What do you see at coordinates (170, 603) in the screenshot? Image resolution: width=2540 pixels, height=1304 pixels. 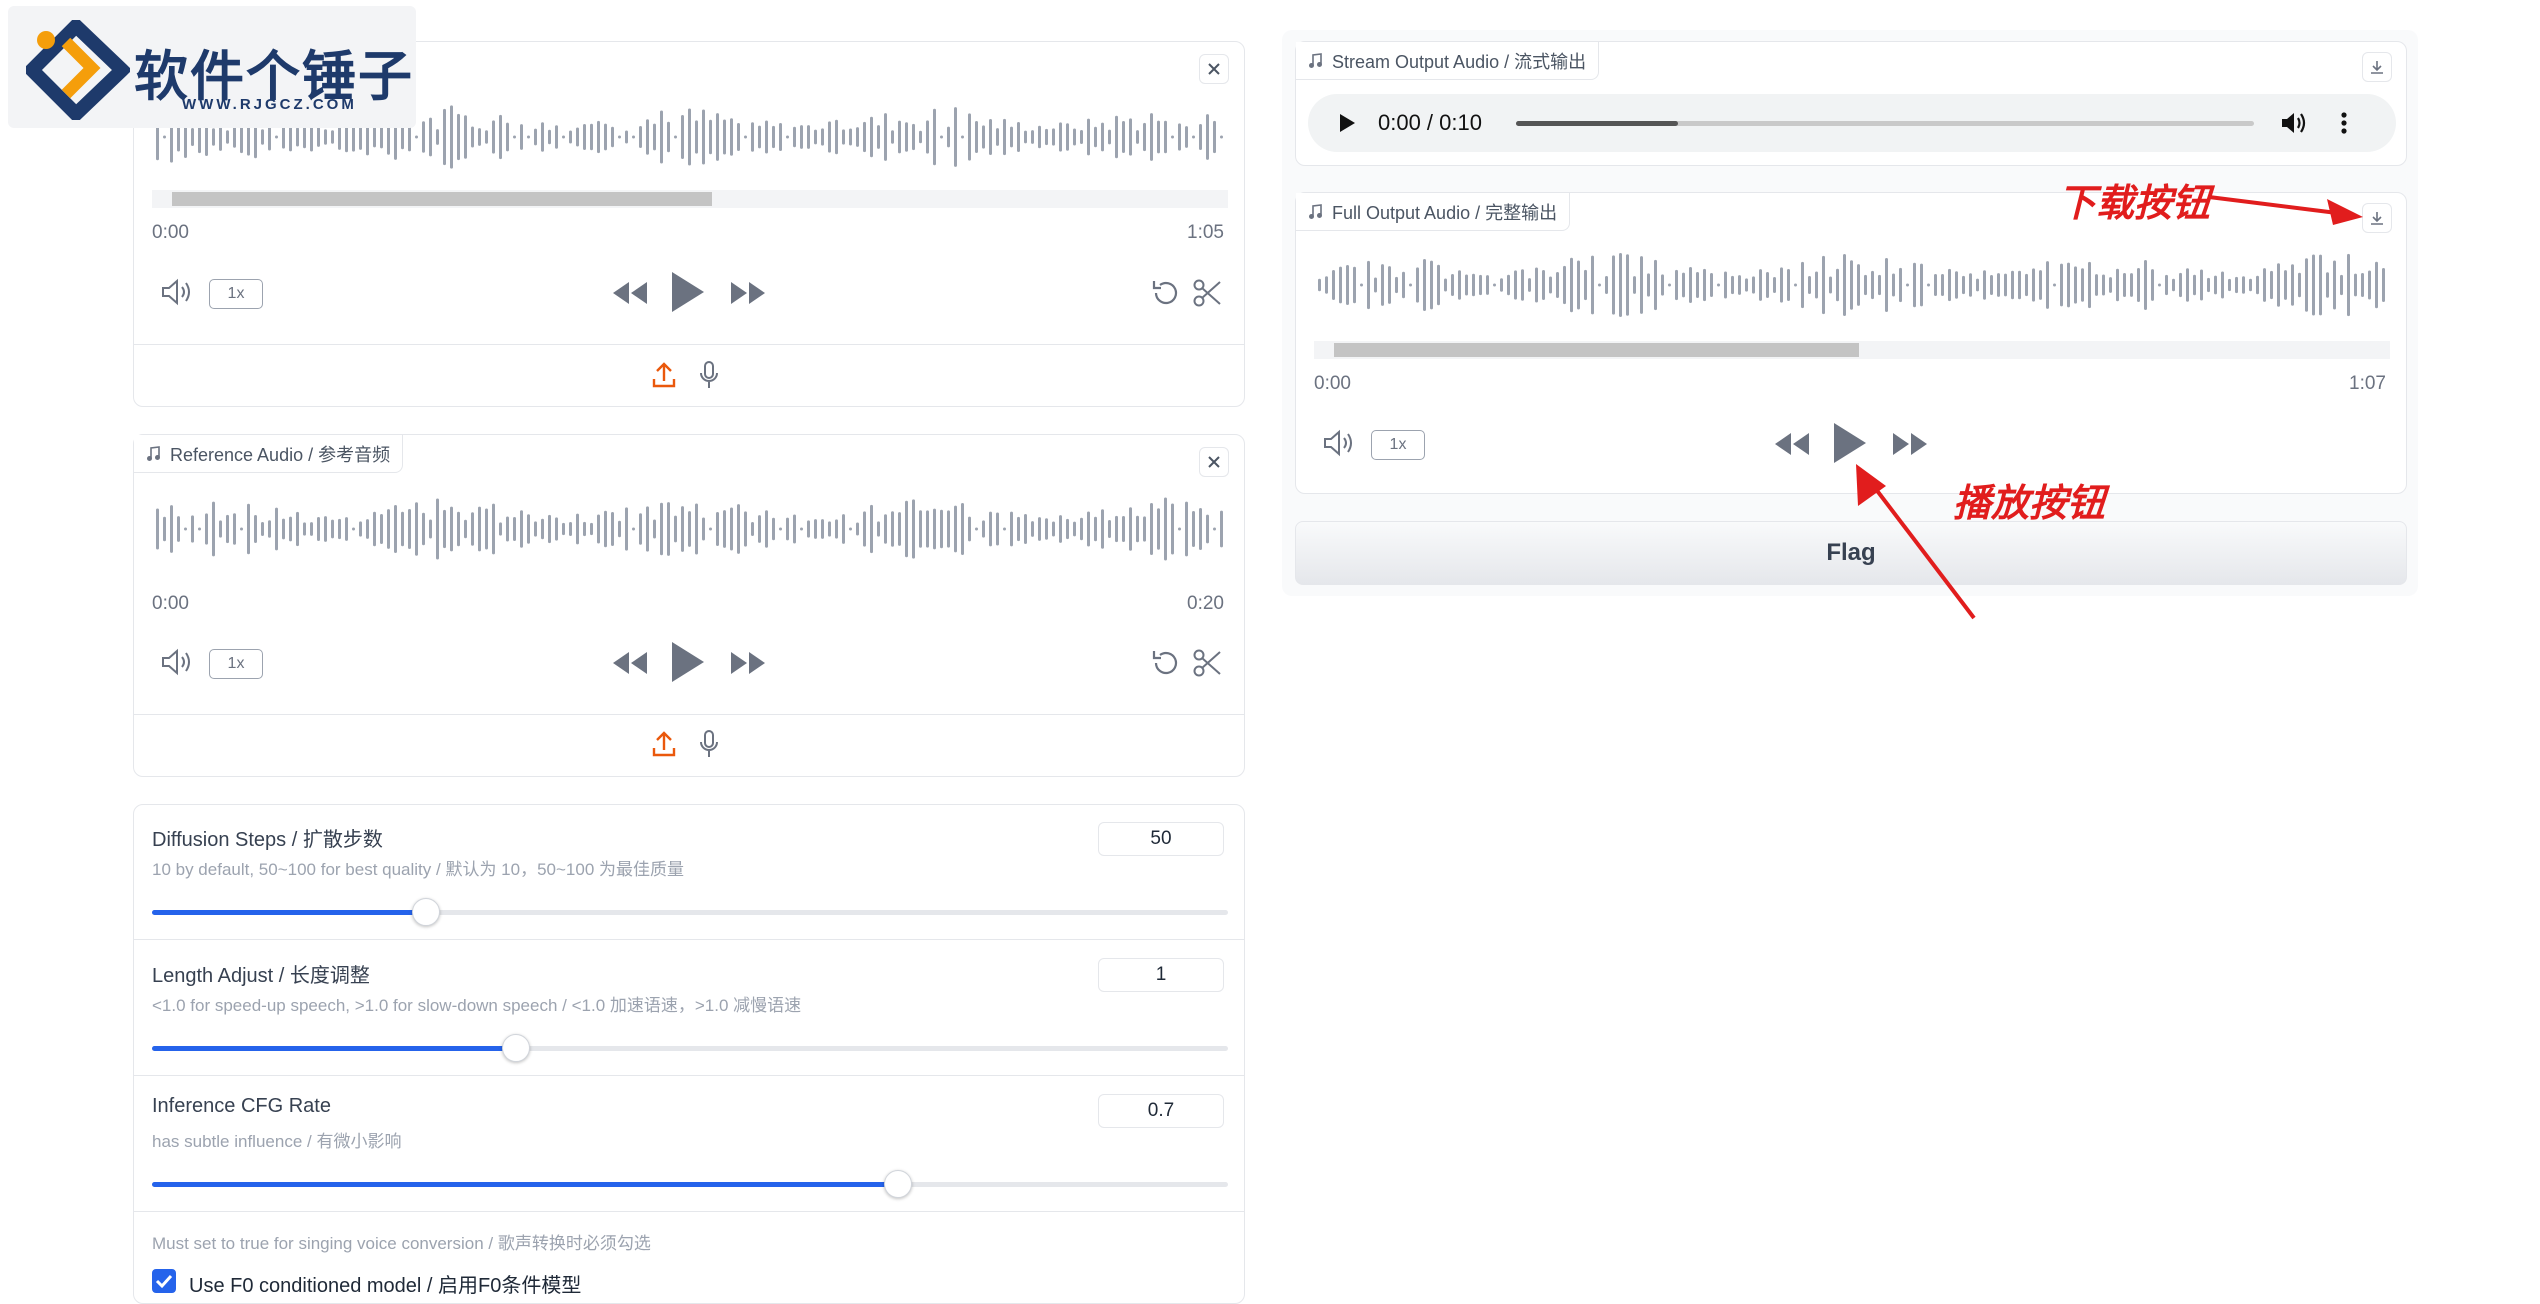 I see `reference-time-start: 0:00` at bounding box center [170, 603].